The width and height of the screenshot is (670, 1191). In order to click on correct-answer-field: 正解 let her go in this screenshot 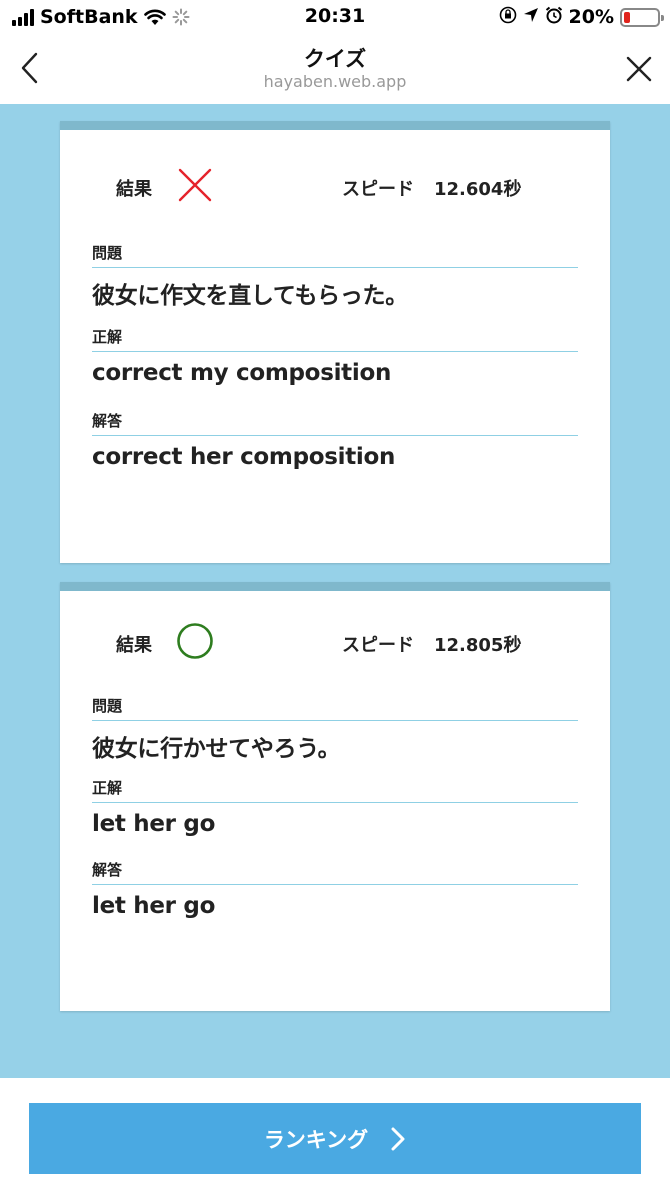, I will do `click(335, 818)`.